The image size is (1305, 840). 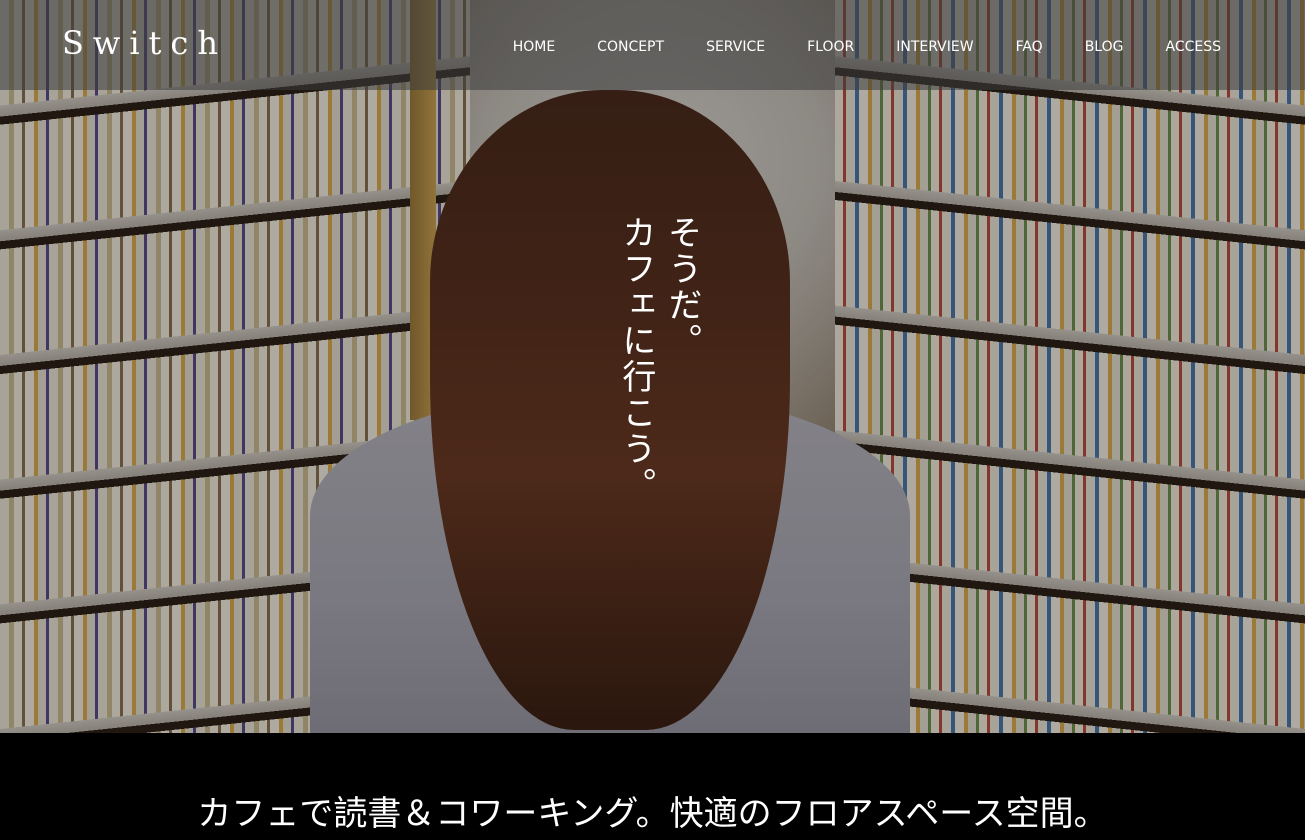 I want to click on hero-catchphrase: そうだ。 カフェに行こう。, so click(x=658, y=359).